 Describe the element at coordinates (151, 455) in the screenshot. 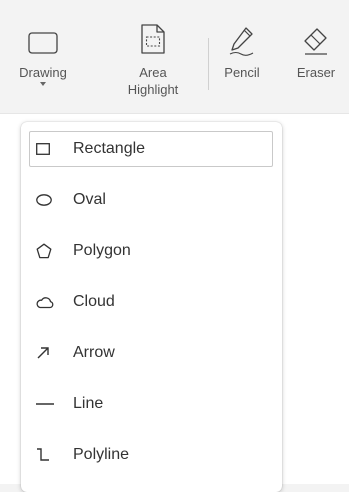

I see `menu-item-polyline: Polyline` at that location.